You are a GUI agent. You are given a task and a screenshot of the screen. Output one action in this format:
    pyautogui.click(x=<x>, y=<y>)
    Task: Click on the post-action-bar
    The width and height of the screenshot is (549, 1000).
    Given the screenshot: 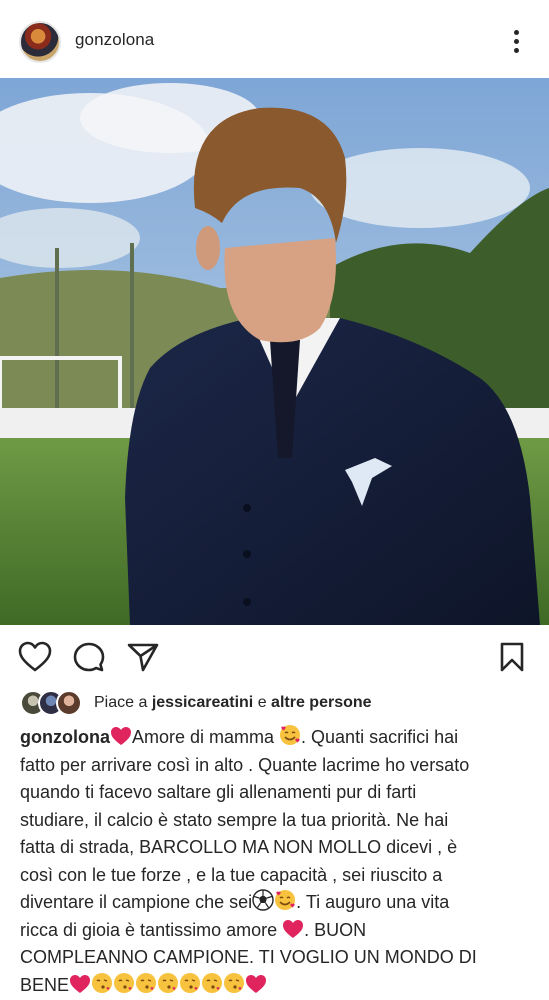 What is the action you would take?
    pyautogui.click(x=274, y=656)
    